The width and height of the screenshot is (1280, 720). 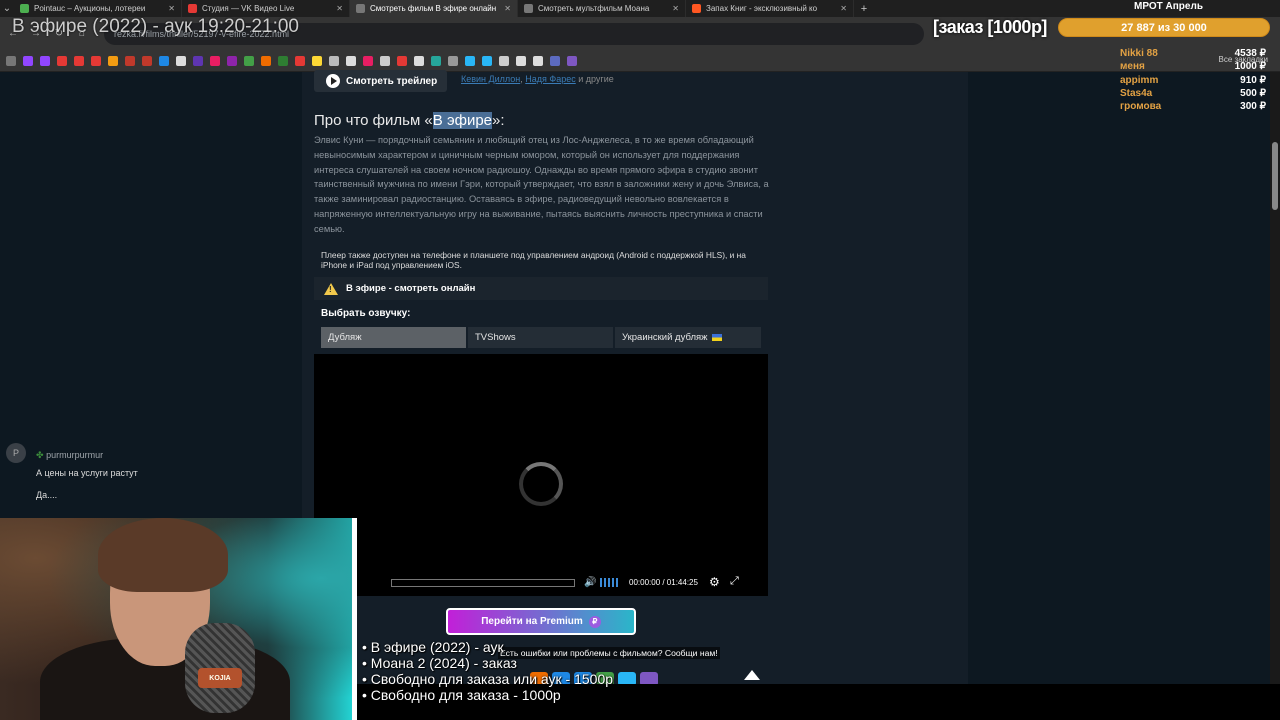 What do you see at coordinates (550, 79) in the screenshot?
I see `actor-link: Надя Фарес` at bounding box center [550, 79].